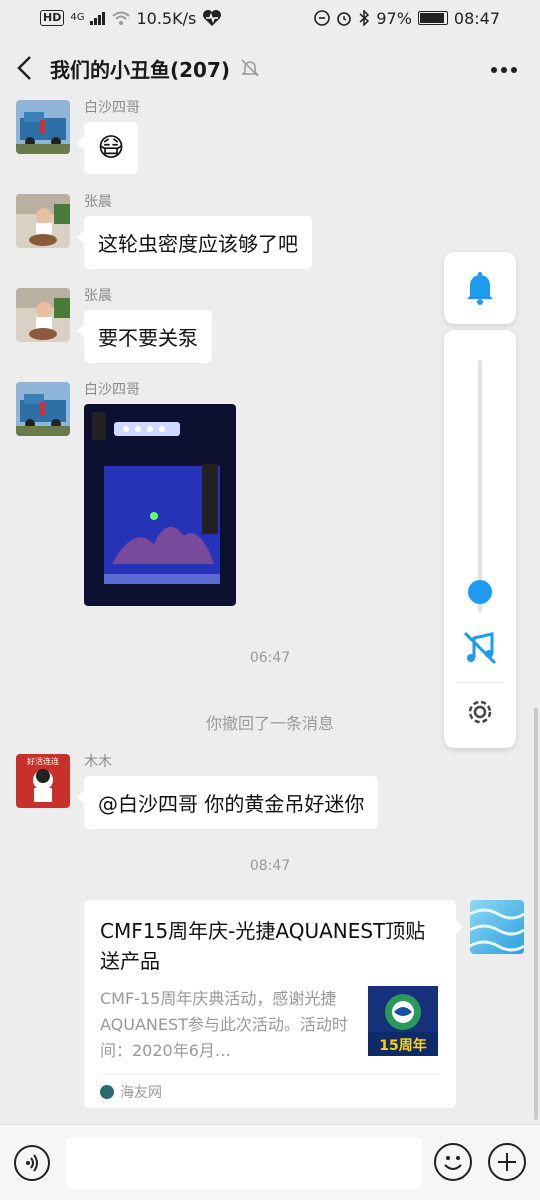 Image resolution: width=540 pixels, height=1200 pixels. I want to click on voice-button, so click(32, 1163).